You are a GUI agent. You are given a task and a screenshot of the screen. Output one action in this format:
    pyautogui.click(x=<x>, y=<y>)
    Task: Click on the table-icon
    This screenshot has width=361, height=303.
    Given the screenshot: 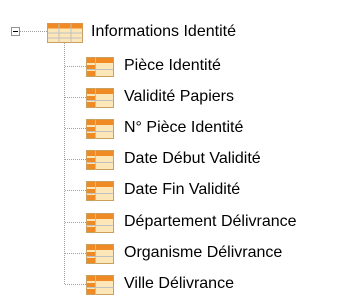 What is the action you would take?
    pyautogui.click(x=65, y=37)
    